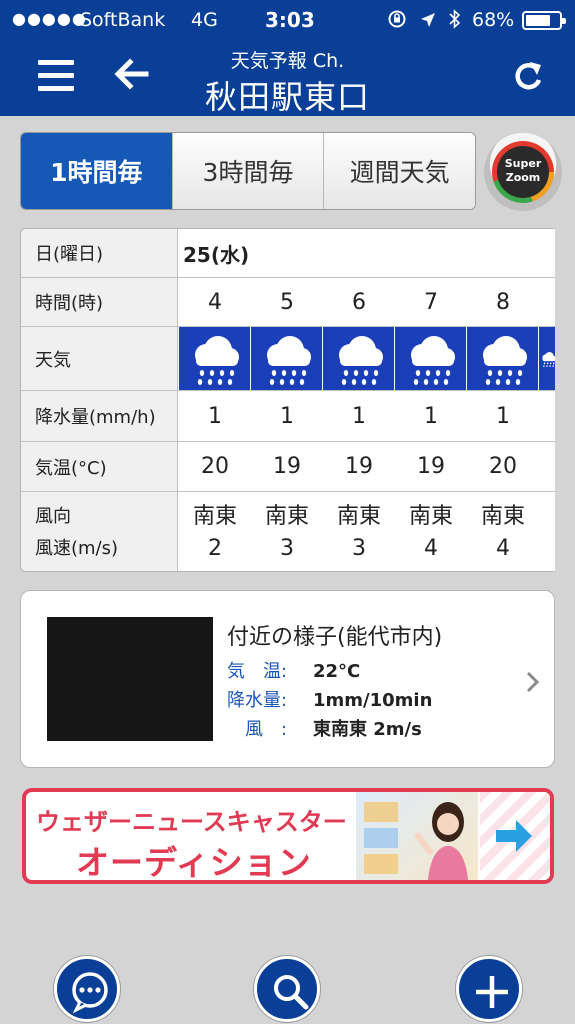 The width and height of the screenshot is (575, 1024). I want to click on table-row-hour: 時間(時) 4 5 6 7 8, so click(288, 302).